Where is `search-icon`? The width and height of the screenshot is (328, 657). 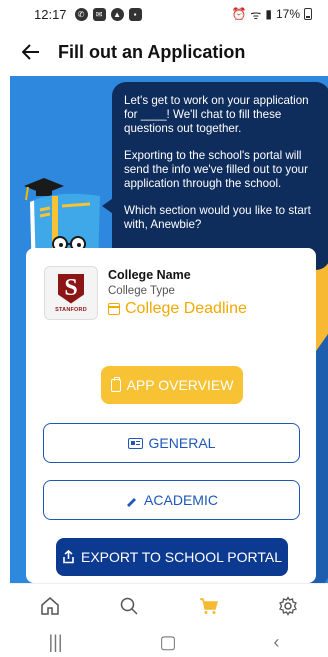
search-icon is located at coordinates (129, 606).